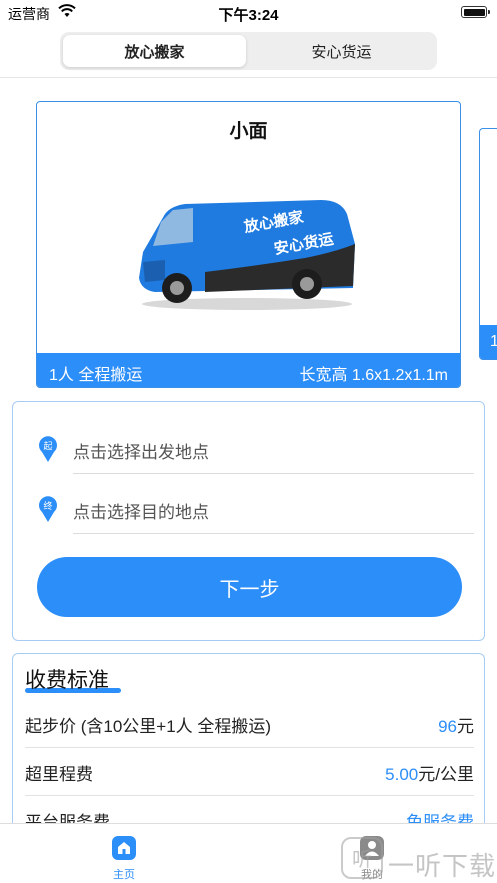  What do you see at coordinates (465, 726) in the screenshot?
I see `fee-unit: 元` at bounding box center [465, 726].